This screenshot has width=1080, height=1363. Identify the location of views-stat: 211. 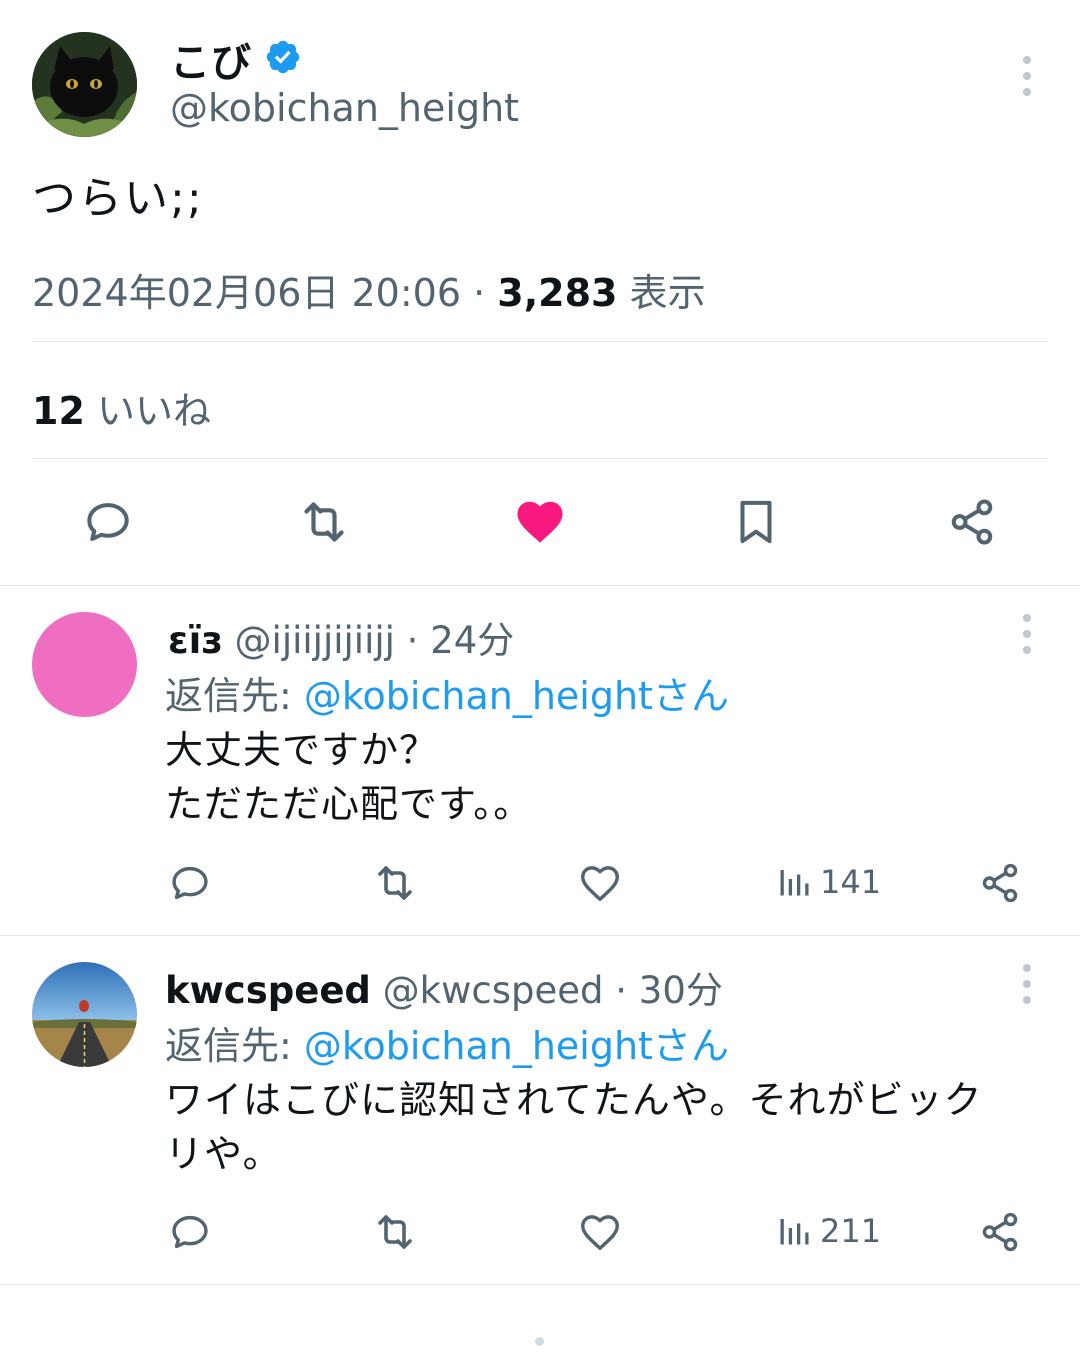
(828, 1231).